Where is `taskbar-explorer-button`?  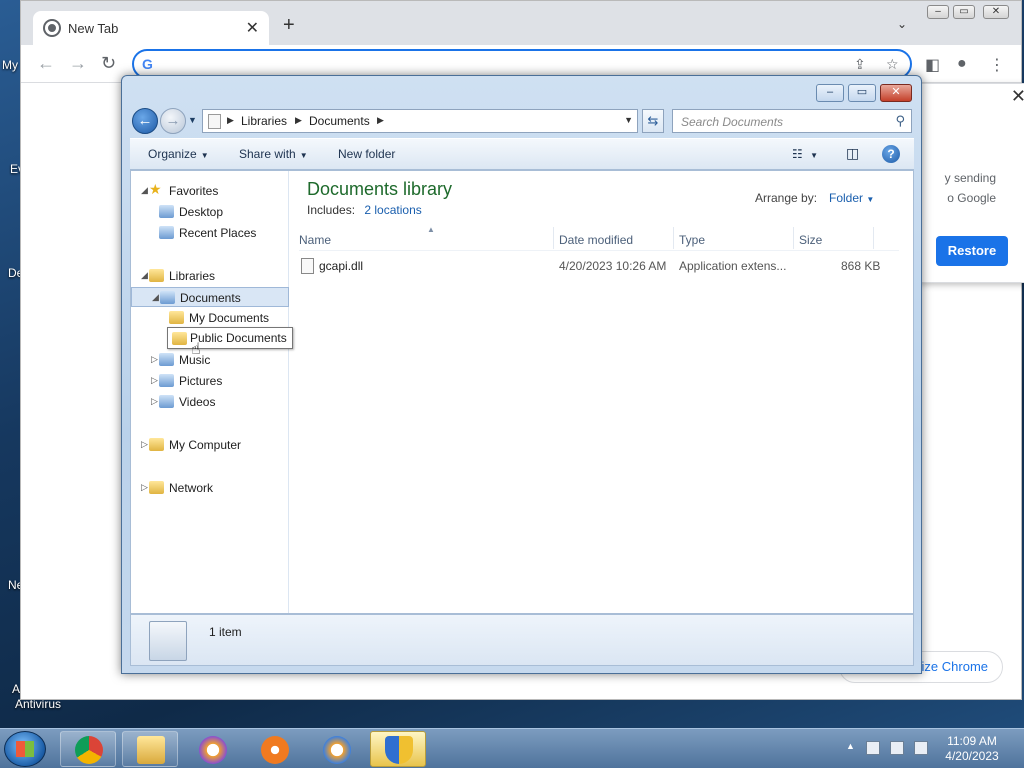
taskbar-explorer-button is located at coordinates (150, 749).